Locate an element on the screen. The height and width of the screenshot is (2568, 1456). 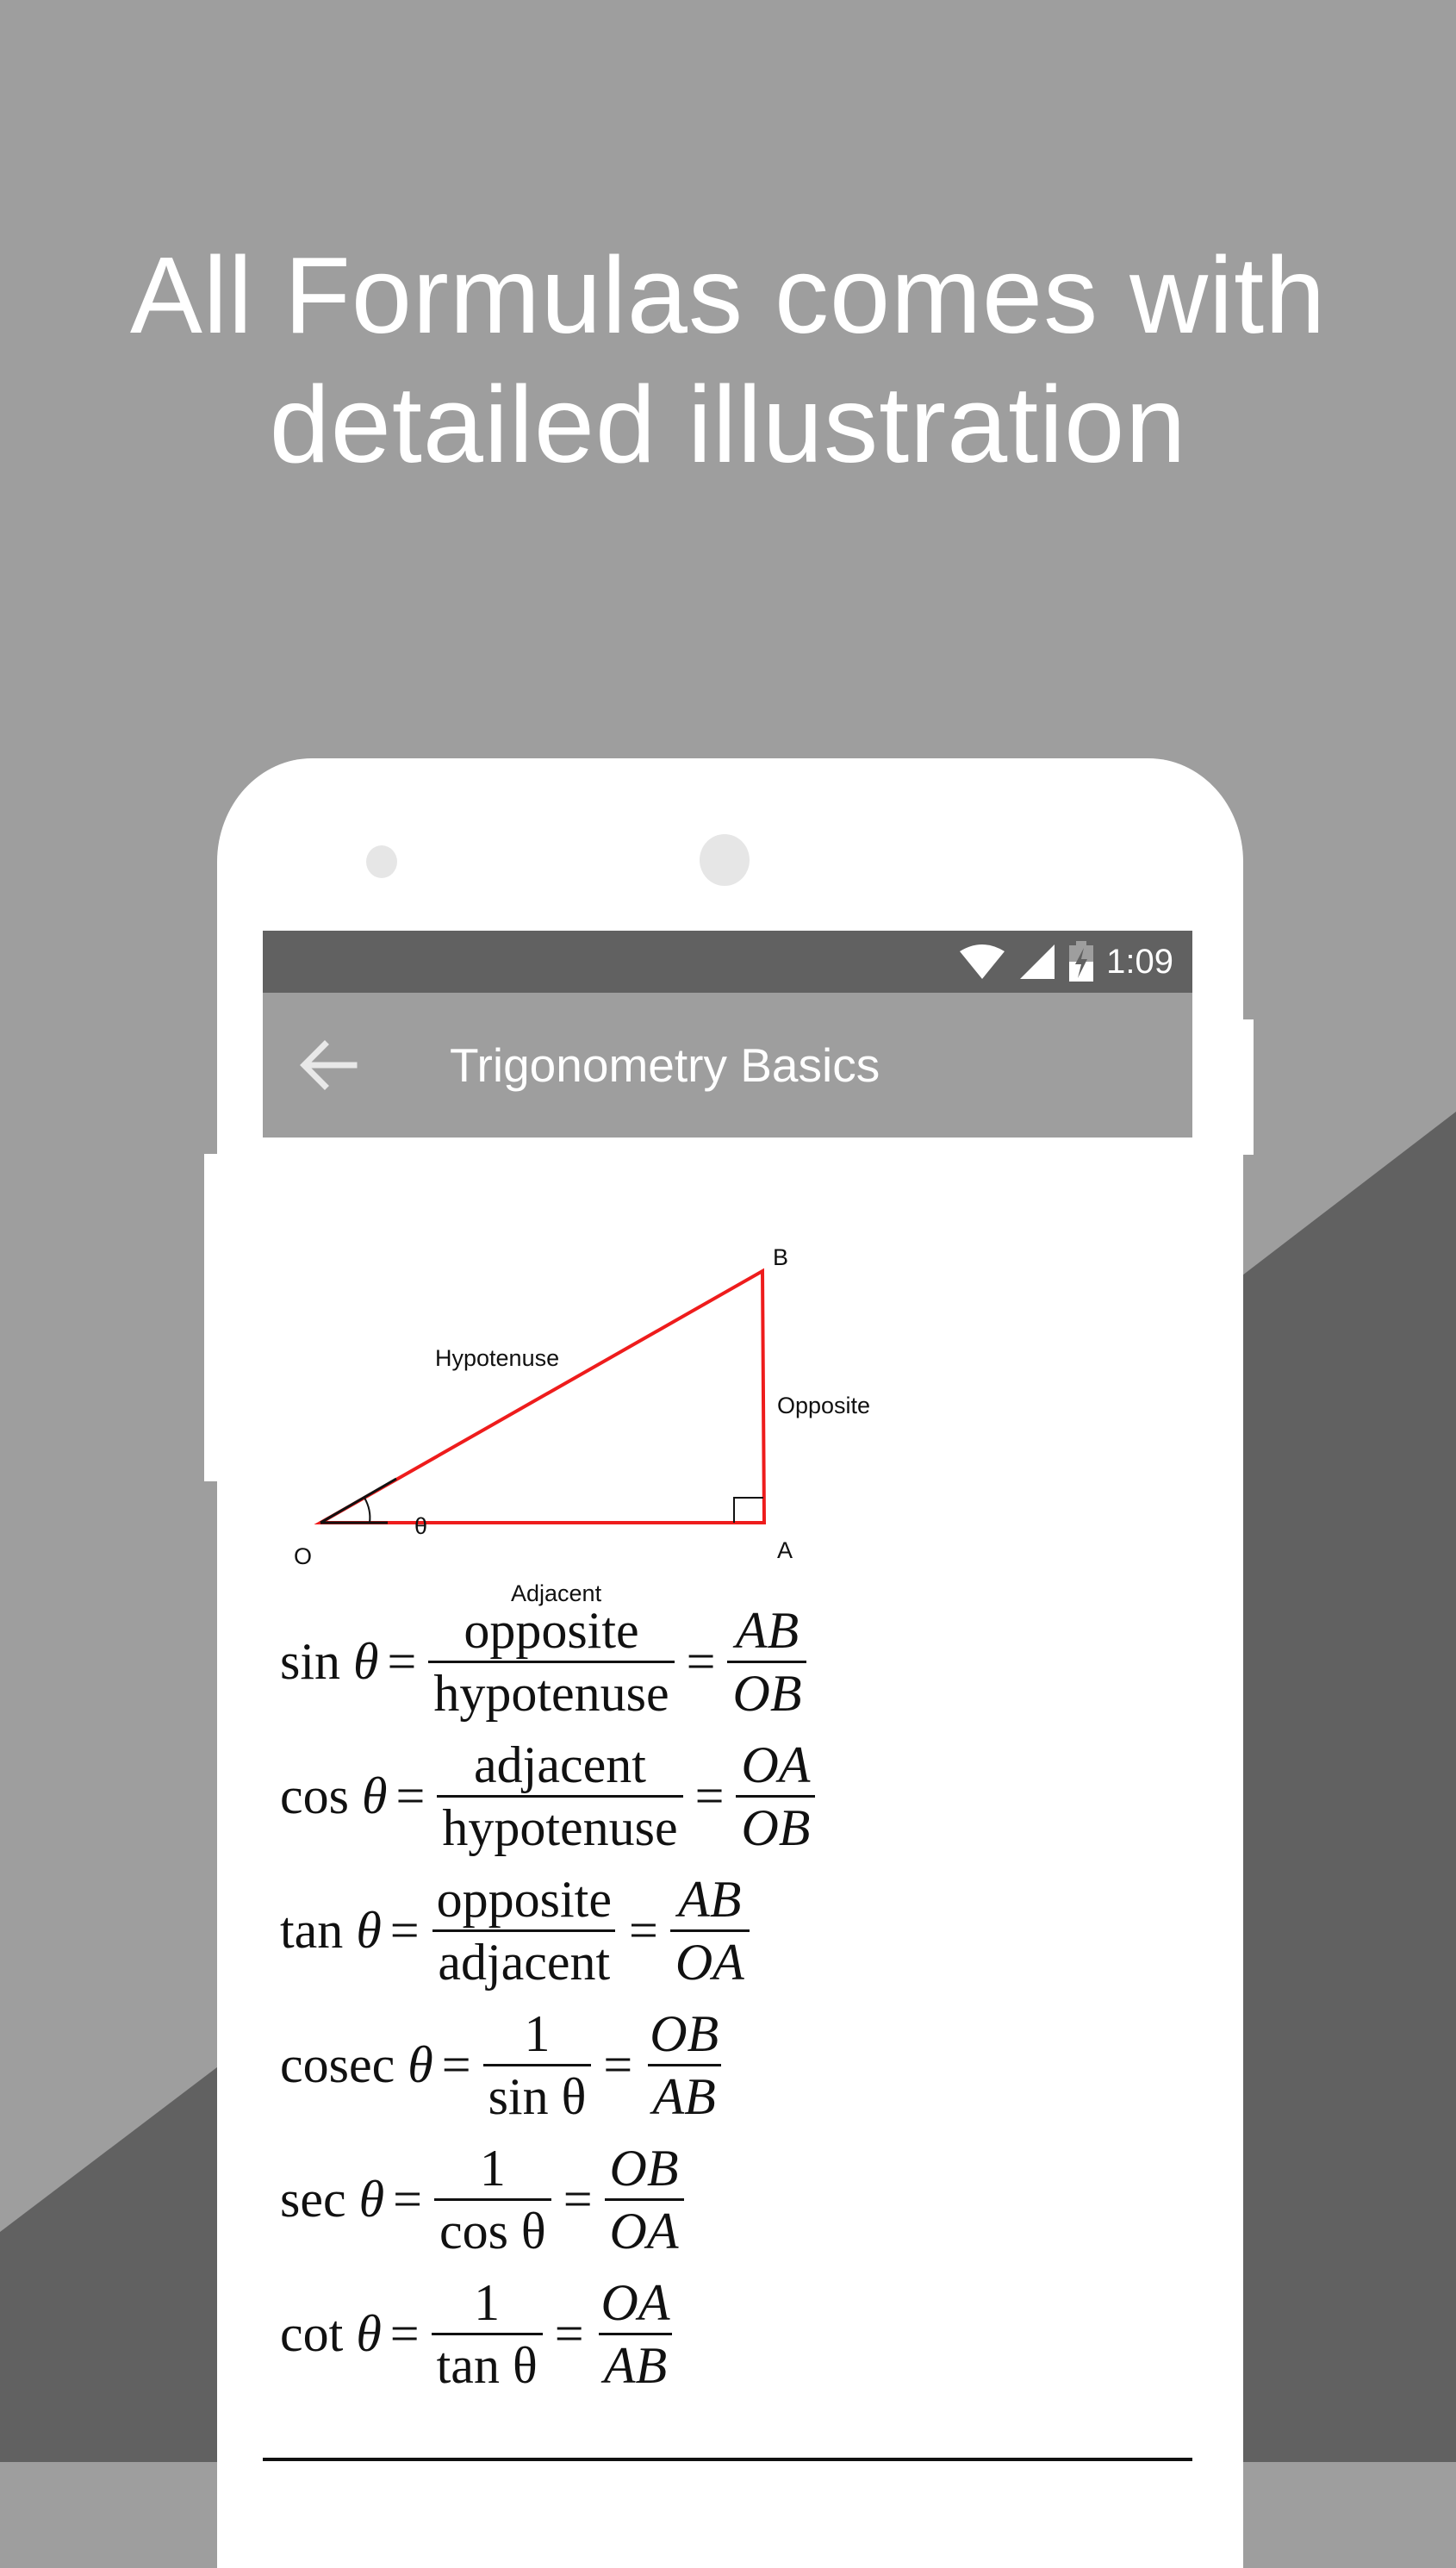
function-name: sin is located at coordinates (310, 1661).